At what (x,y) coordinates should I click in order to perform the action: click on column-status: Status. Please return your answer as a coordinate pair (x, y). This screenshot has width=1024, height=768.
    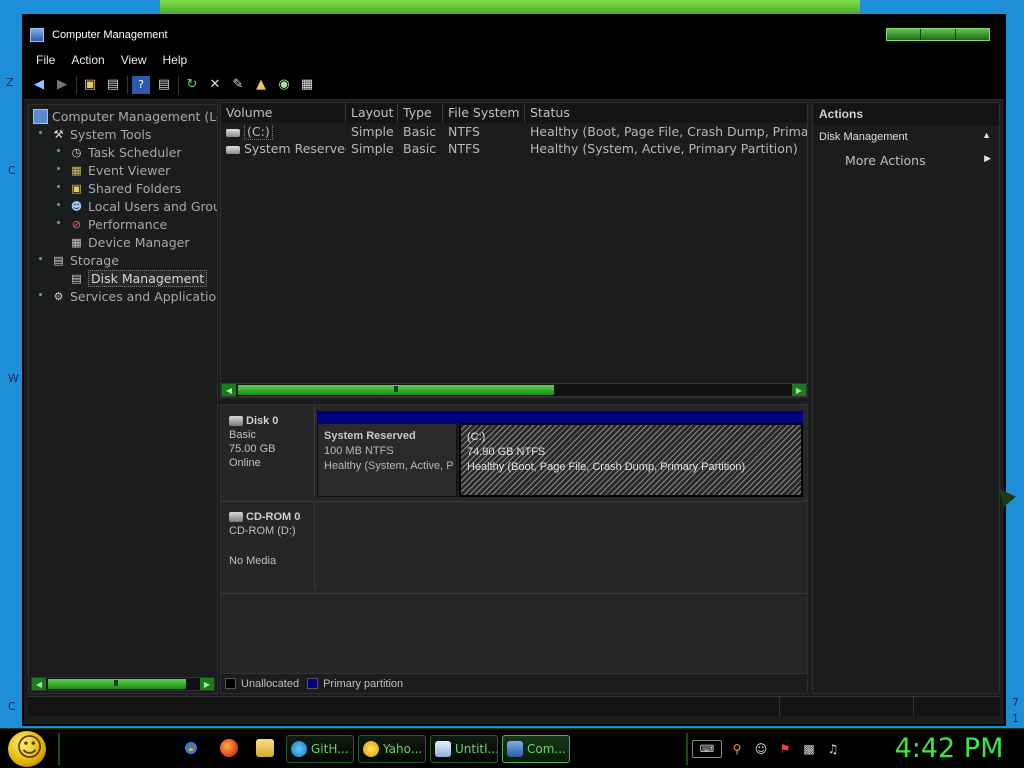
    Looking at the image, I should click on (666, 113).